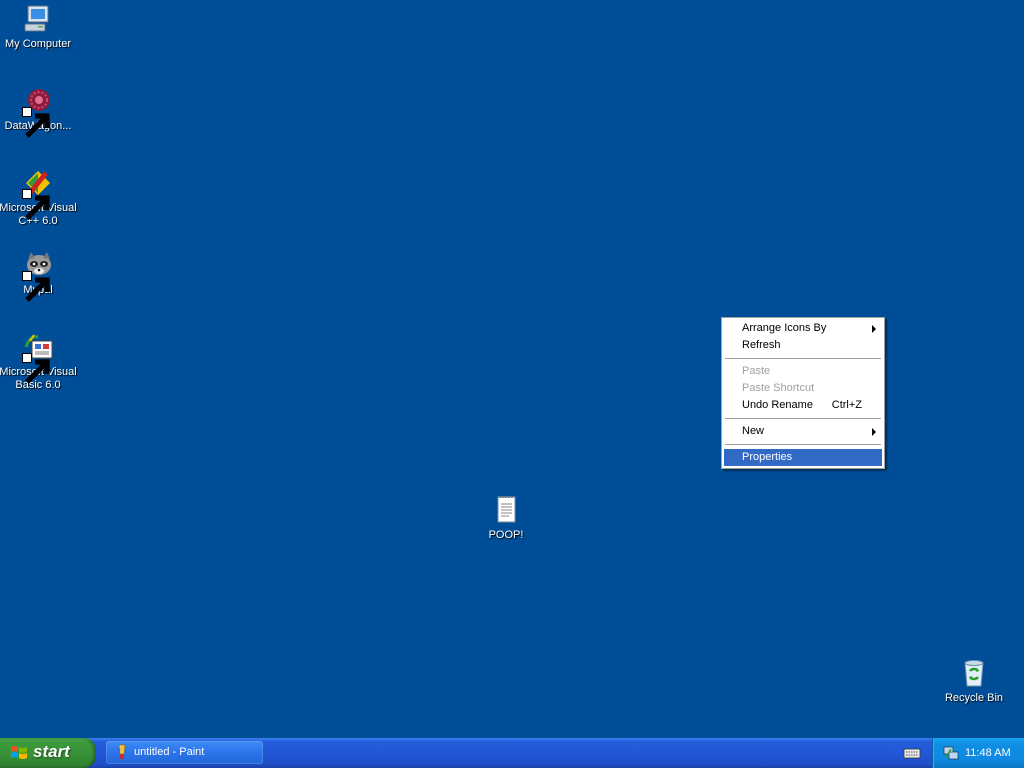 The height and width of the screenshot is (768, 1024). I want to click on system-tray: 11:48 AM, so click(978, 753).